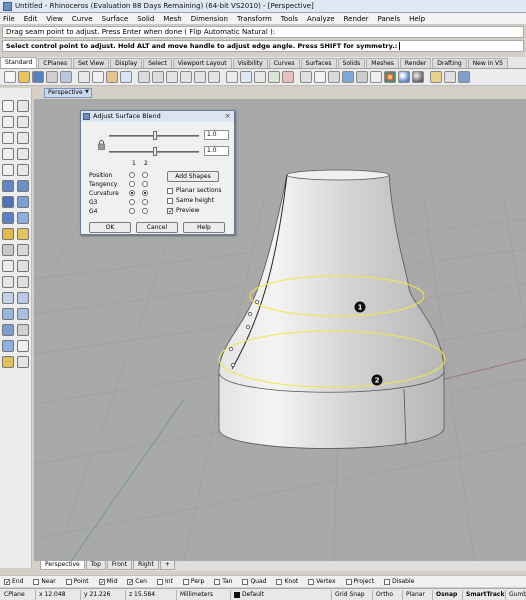 Image resolution: width=526 pixels, height=600 pixels. Describe the element at coordinates (172, 77) in the screenshot. I see `zoom-dynamic-icon` at that location.